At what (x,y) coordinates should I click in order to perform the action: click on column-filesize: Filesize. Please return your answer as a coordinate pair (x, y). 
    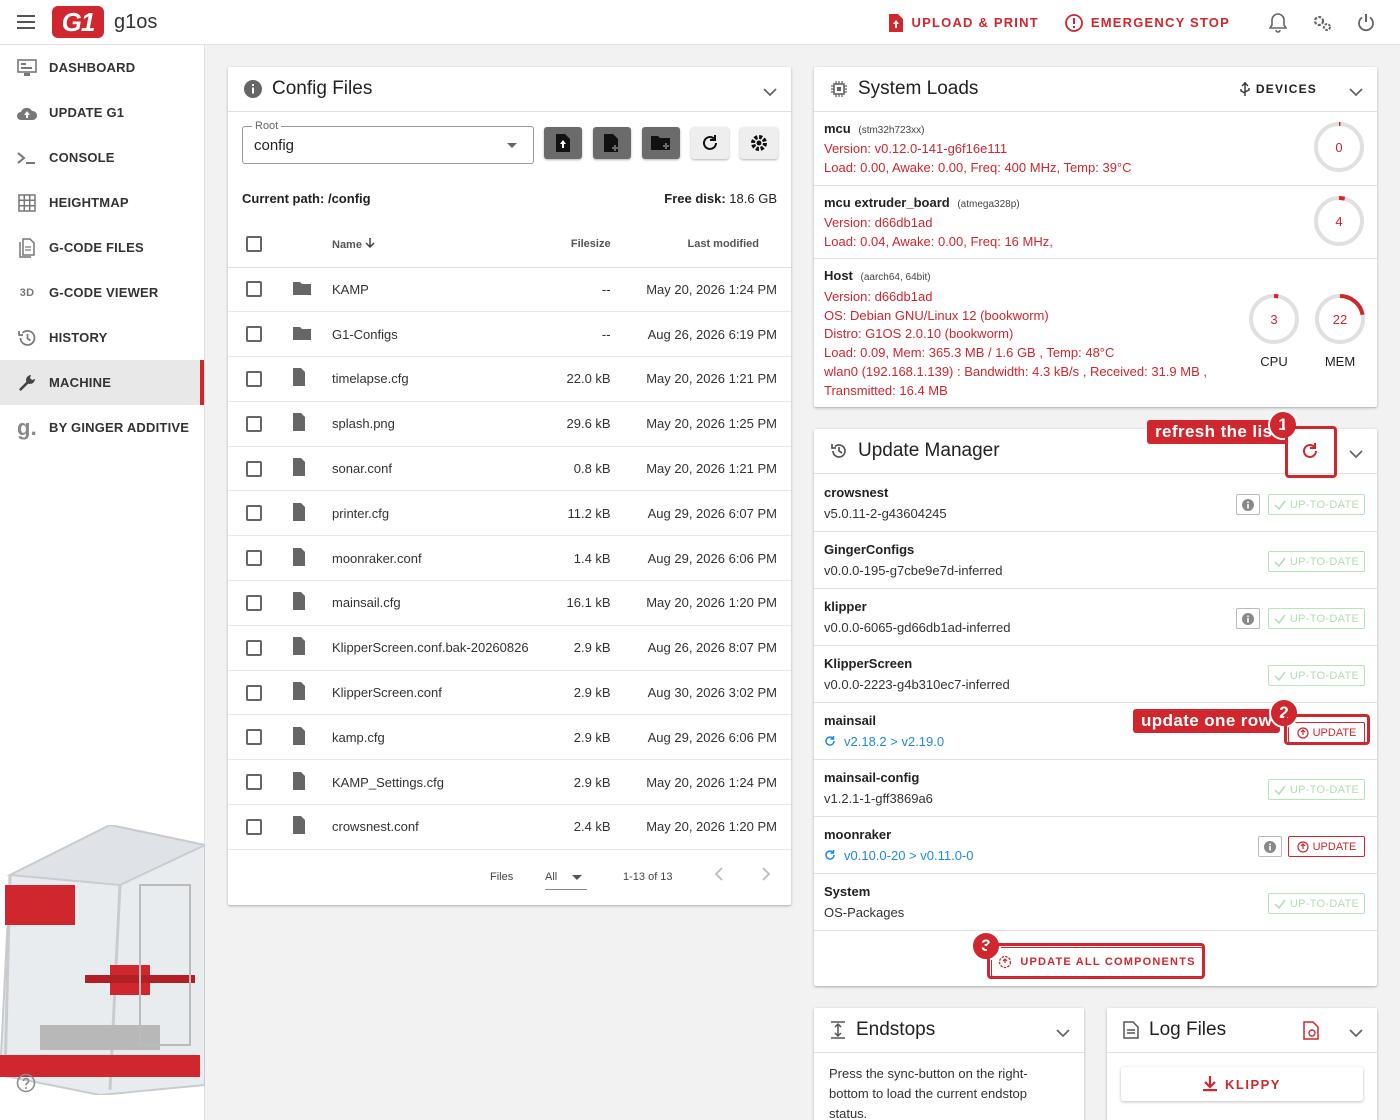
    Looking at the image, I should click on (591, 245).